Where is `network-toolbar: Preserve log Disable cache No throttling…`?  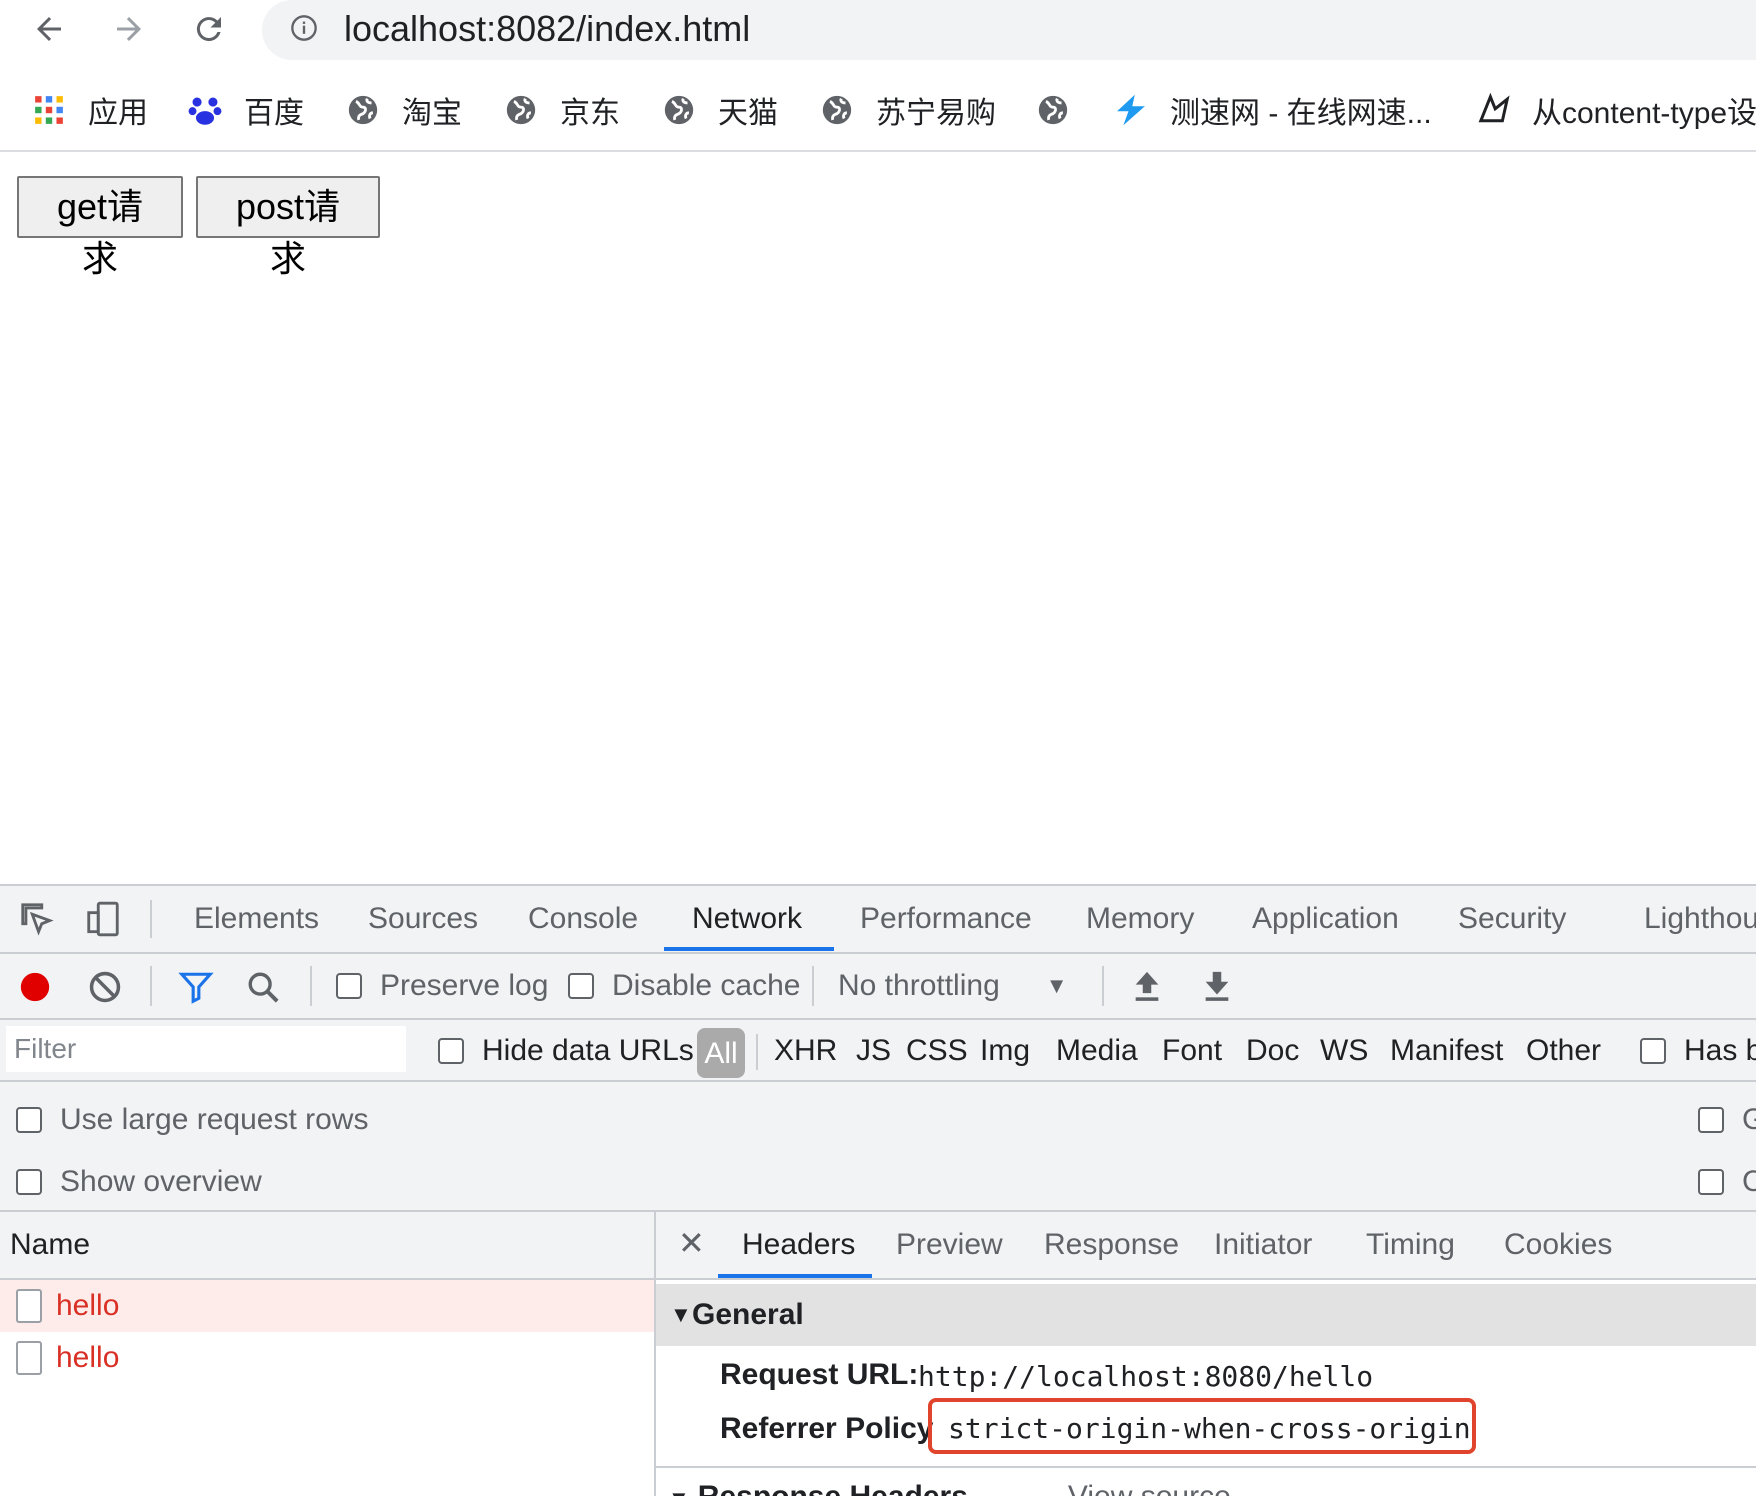 network-toolbar: Preserve log Disable cache No throttling… is located at coordinates (878, 987).